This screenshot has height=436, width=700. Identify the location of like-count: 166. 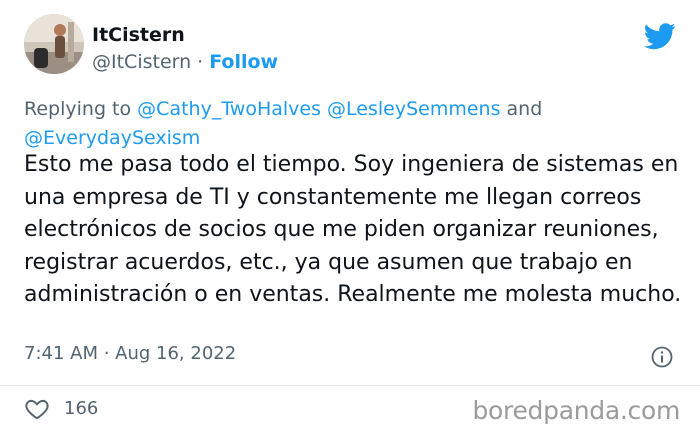
(81, 408).